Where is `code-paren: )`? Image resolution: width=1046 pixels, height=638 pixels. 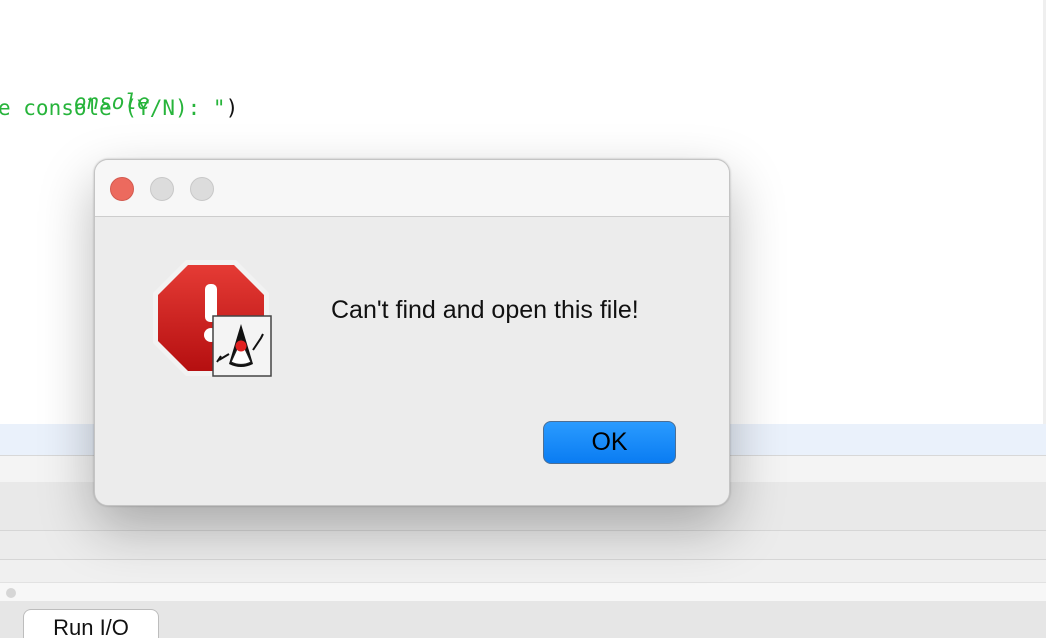 code-paren: ) is located at coordinates (232, 108).